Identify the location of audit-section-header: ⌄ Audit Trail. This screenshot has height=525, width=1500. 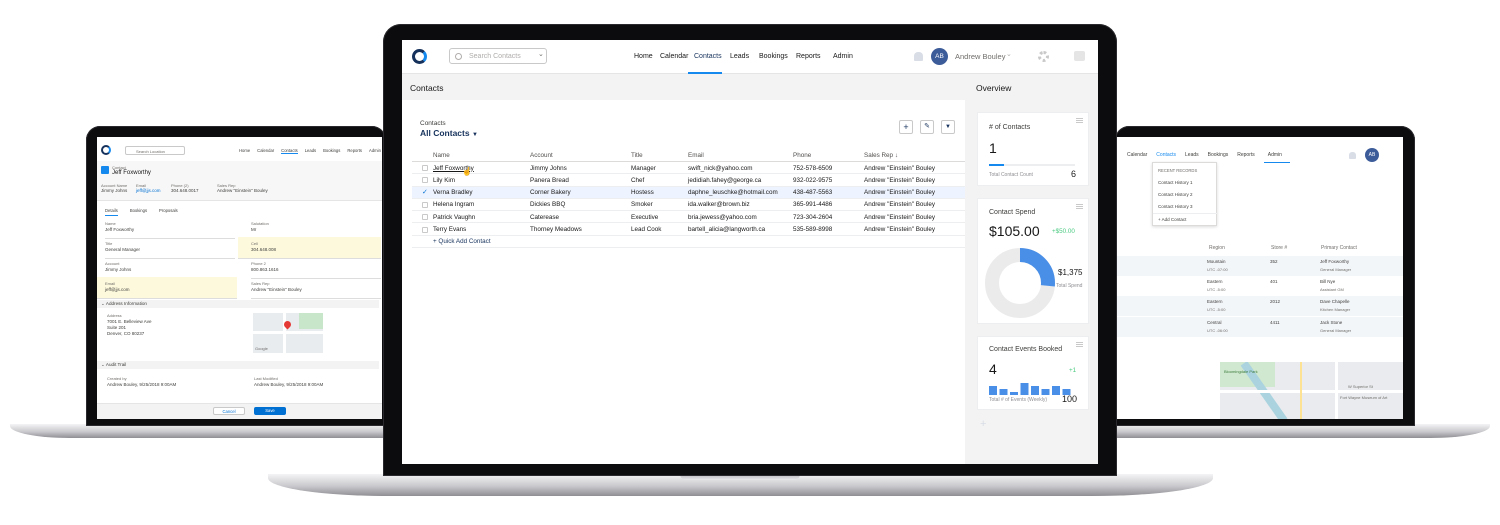
(238, 365).